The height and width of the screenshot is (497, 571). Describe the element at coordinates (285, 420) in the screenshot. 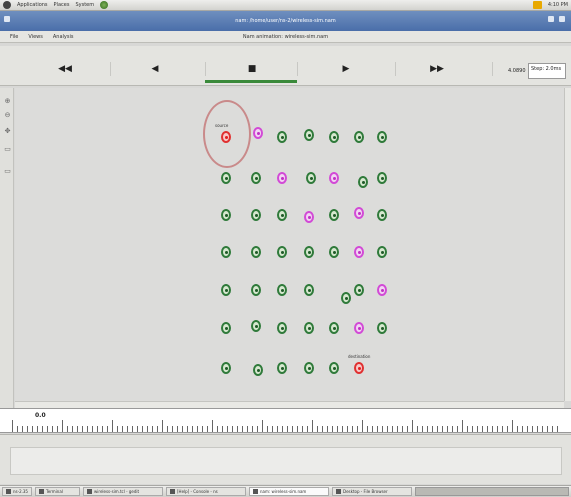

I see `timeline-slider: 0.0` at that location.